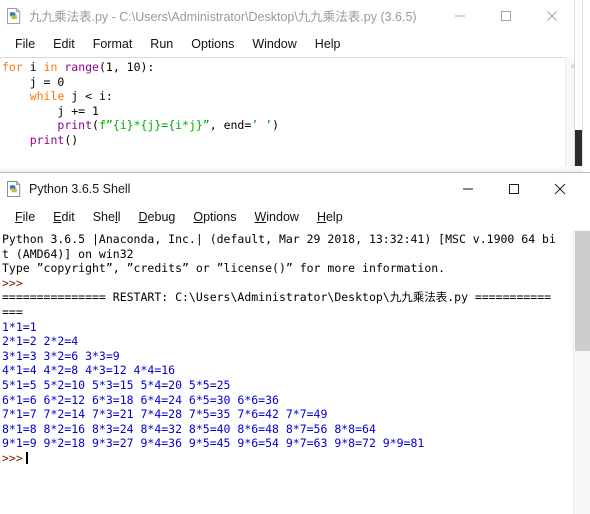 This screenshot has height=514, width=590. I want to click on code-line: print(), so click(54, 139).